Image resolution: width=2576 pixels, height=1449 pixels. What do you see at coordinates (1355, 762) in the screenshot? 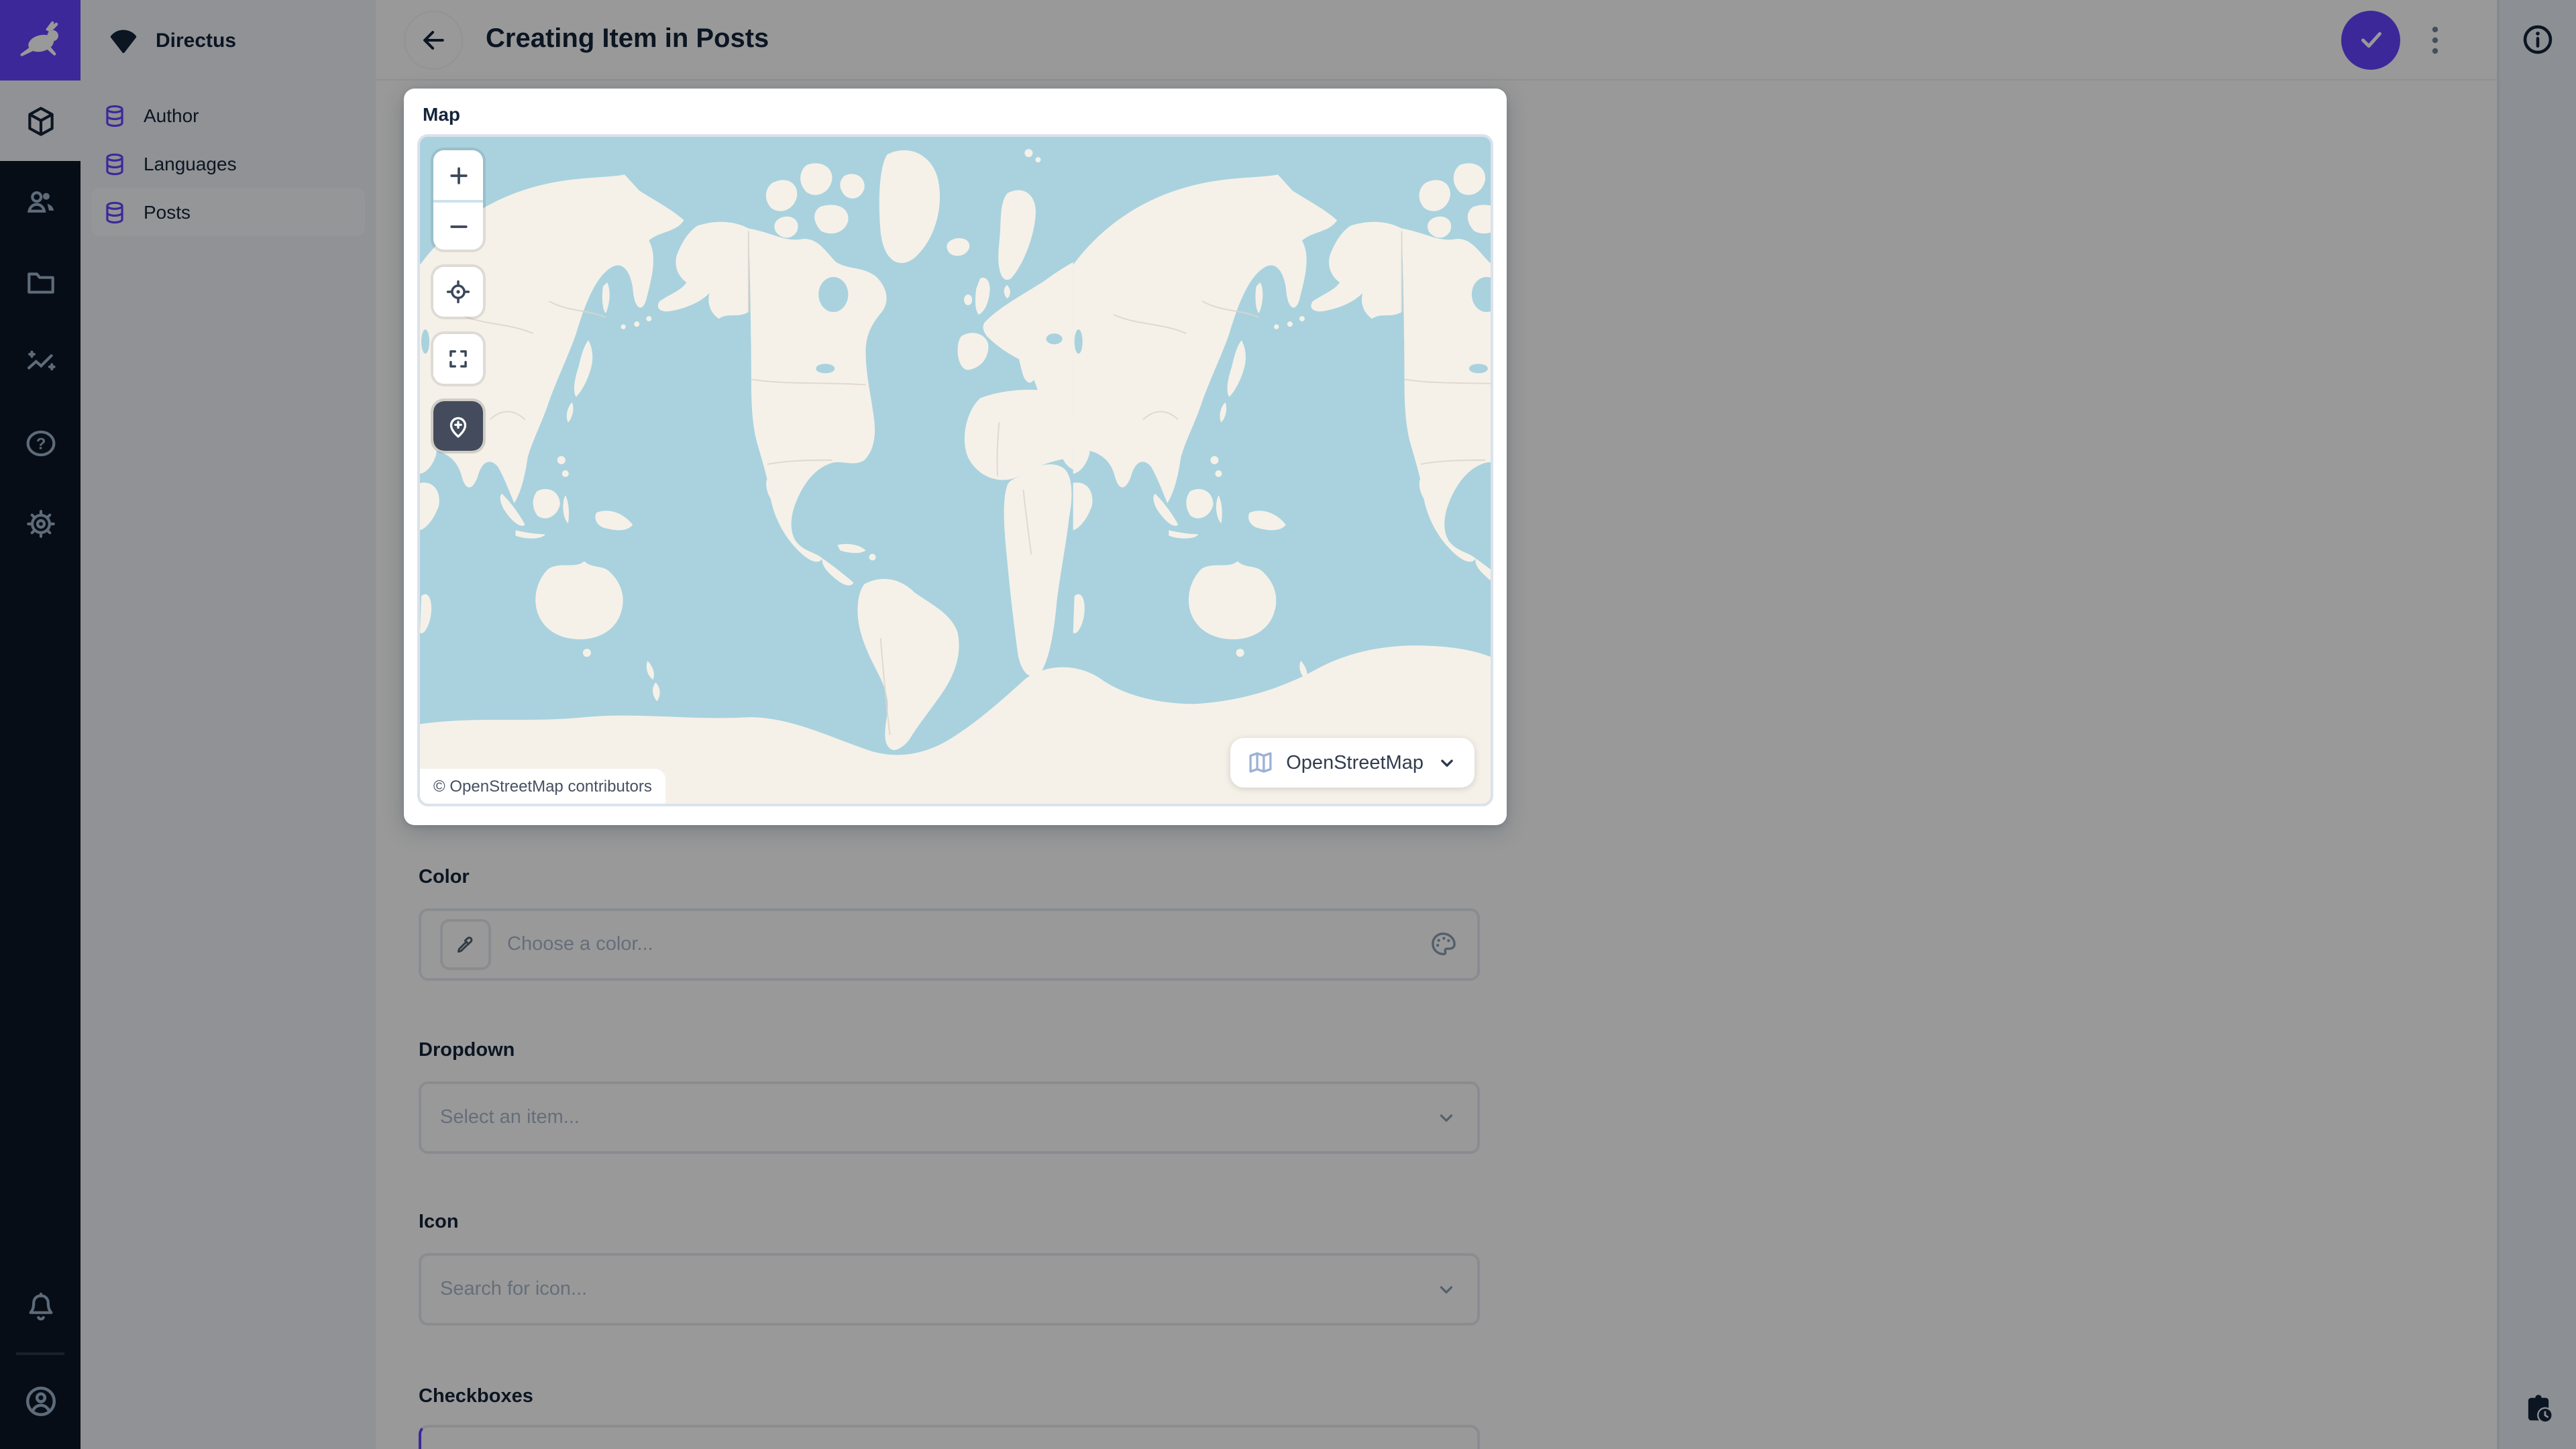
I see `basemap-label: OpenStreetMap` at bounding box center [1355, 762].